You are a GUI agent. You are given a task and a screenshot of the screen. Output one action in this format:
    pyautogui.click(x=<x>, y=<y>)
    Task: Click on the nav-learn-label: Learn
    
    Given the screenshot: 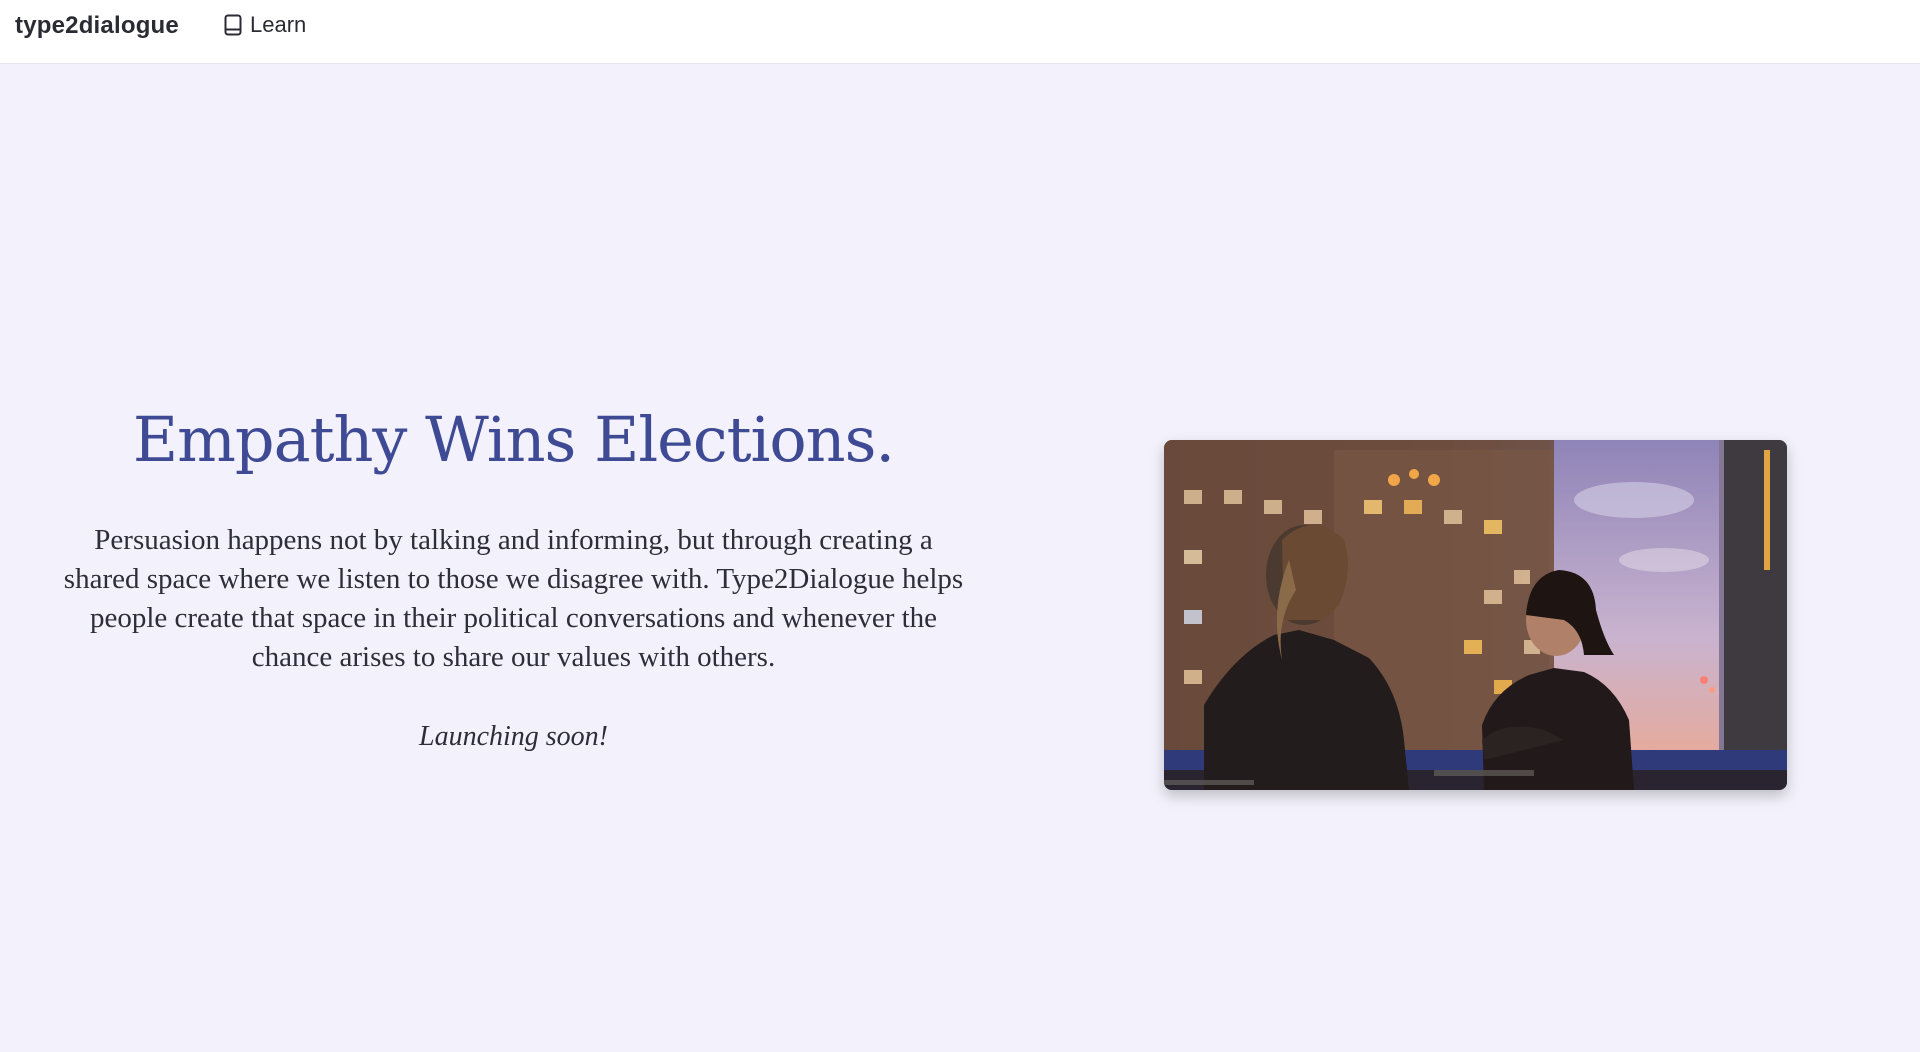 What is the action you would take?
    pyautogui.click(x=278, y=24)
    